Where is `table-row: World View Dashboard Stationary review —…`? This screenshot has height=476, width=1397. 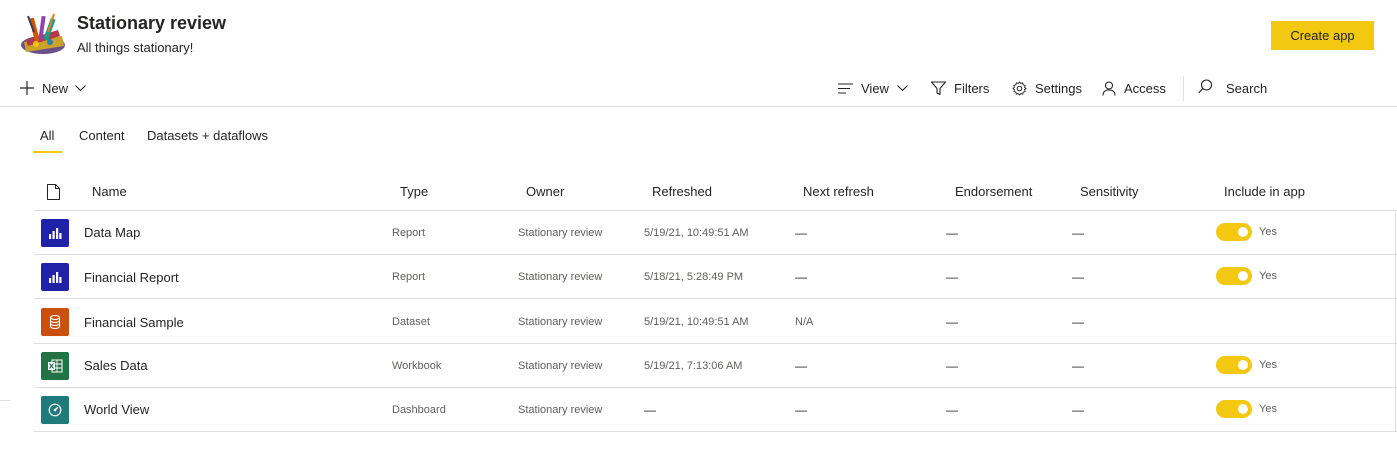
table-row: World View Dashboard Stationary review —… is located at coordinates (715, 410).